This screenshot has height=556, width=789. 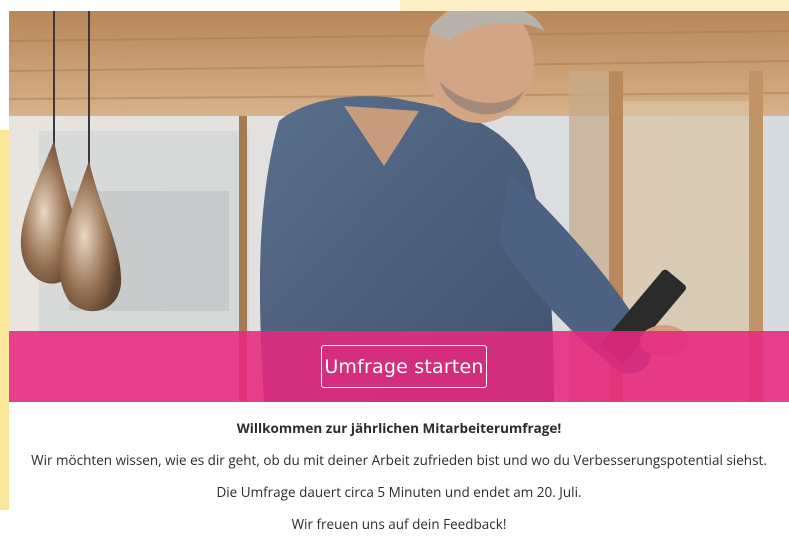 What do you see at coordinates (4, 320) in the screenshot?
I see `decorative-background-left` at bounding box center [4, 320].